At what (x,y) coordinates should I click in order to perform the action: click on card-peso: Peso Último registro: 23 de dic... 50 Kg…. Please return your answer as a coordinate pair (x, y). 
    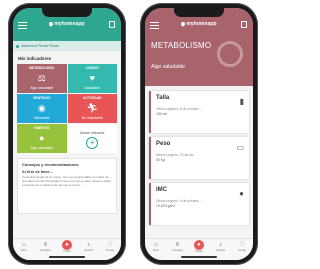
    Looking at the image, I should click on (199, 158).